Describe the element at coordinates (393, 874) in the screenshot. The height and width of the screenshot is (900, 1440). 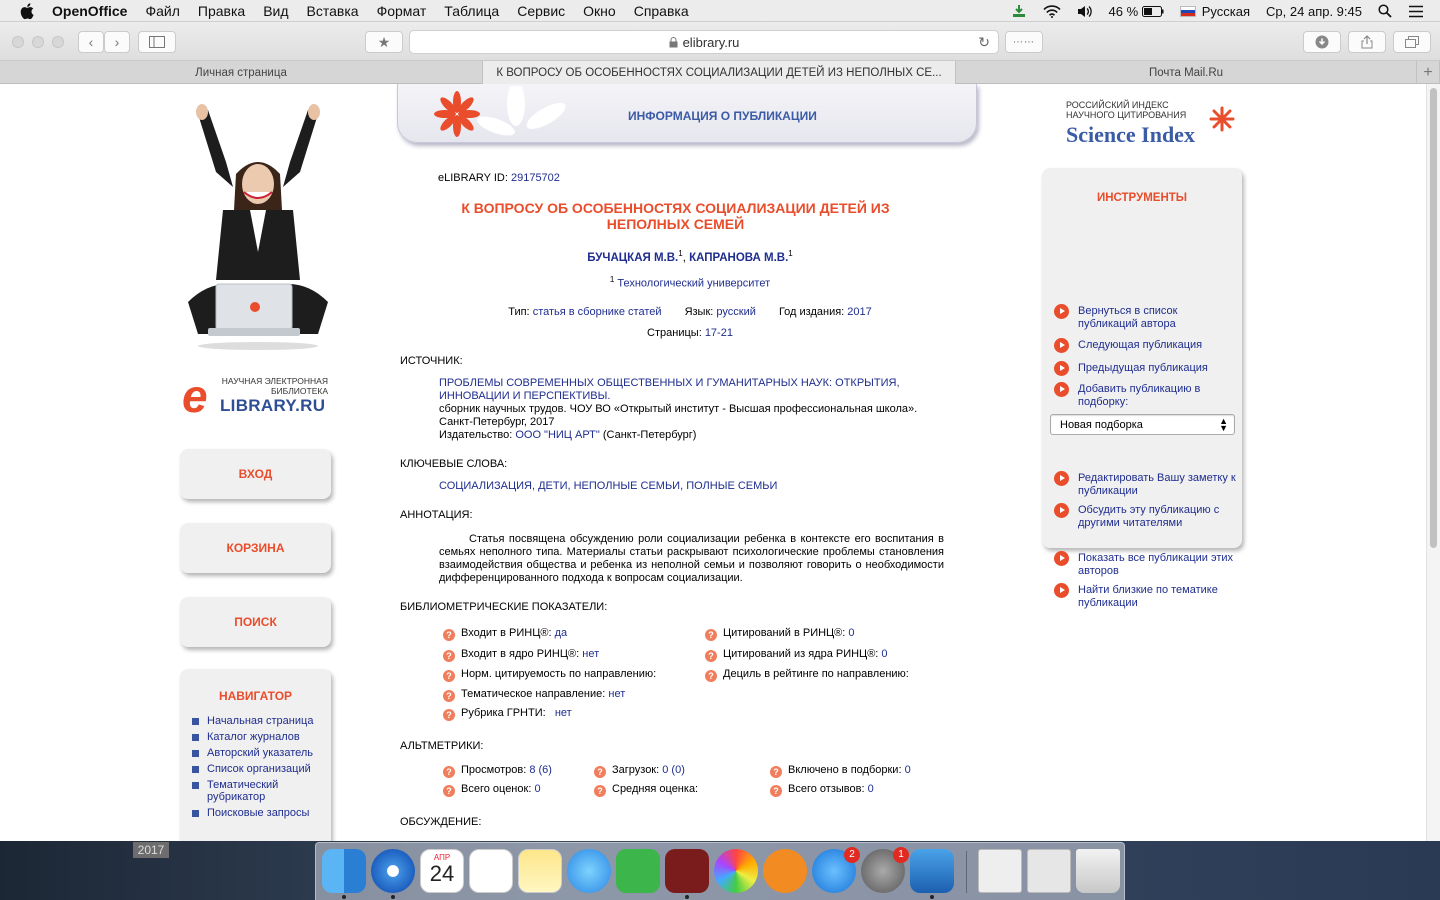
I see `safari-icon` at that location.